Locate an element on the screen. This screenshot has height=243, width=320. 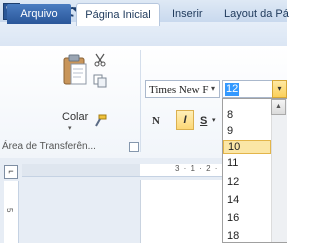
tab-page-layout: Layout da Pá is located at coordinates (256, 14).